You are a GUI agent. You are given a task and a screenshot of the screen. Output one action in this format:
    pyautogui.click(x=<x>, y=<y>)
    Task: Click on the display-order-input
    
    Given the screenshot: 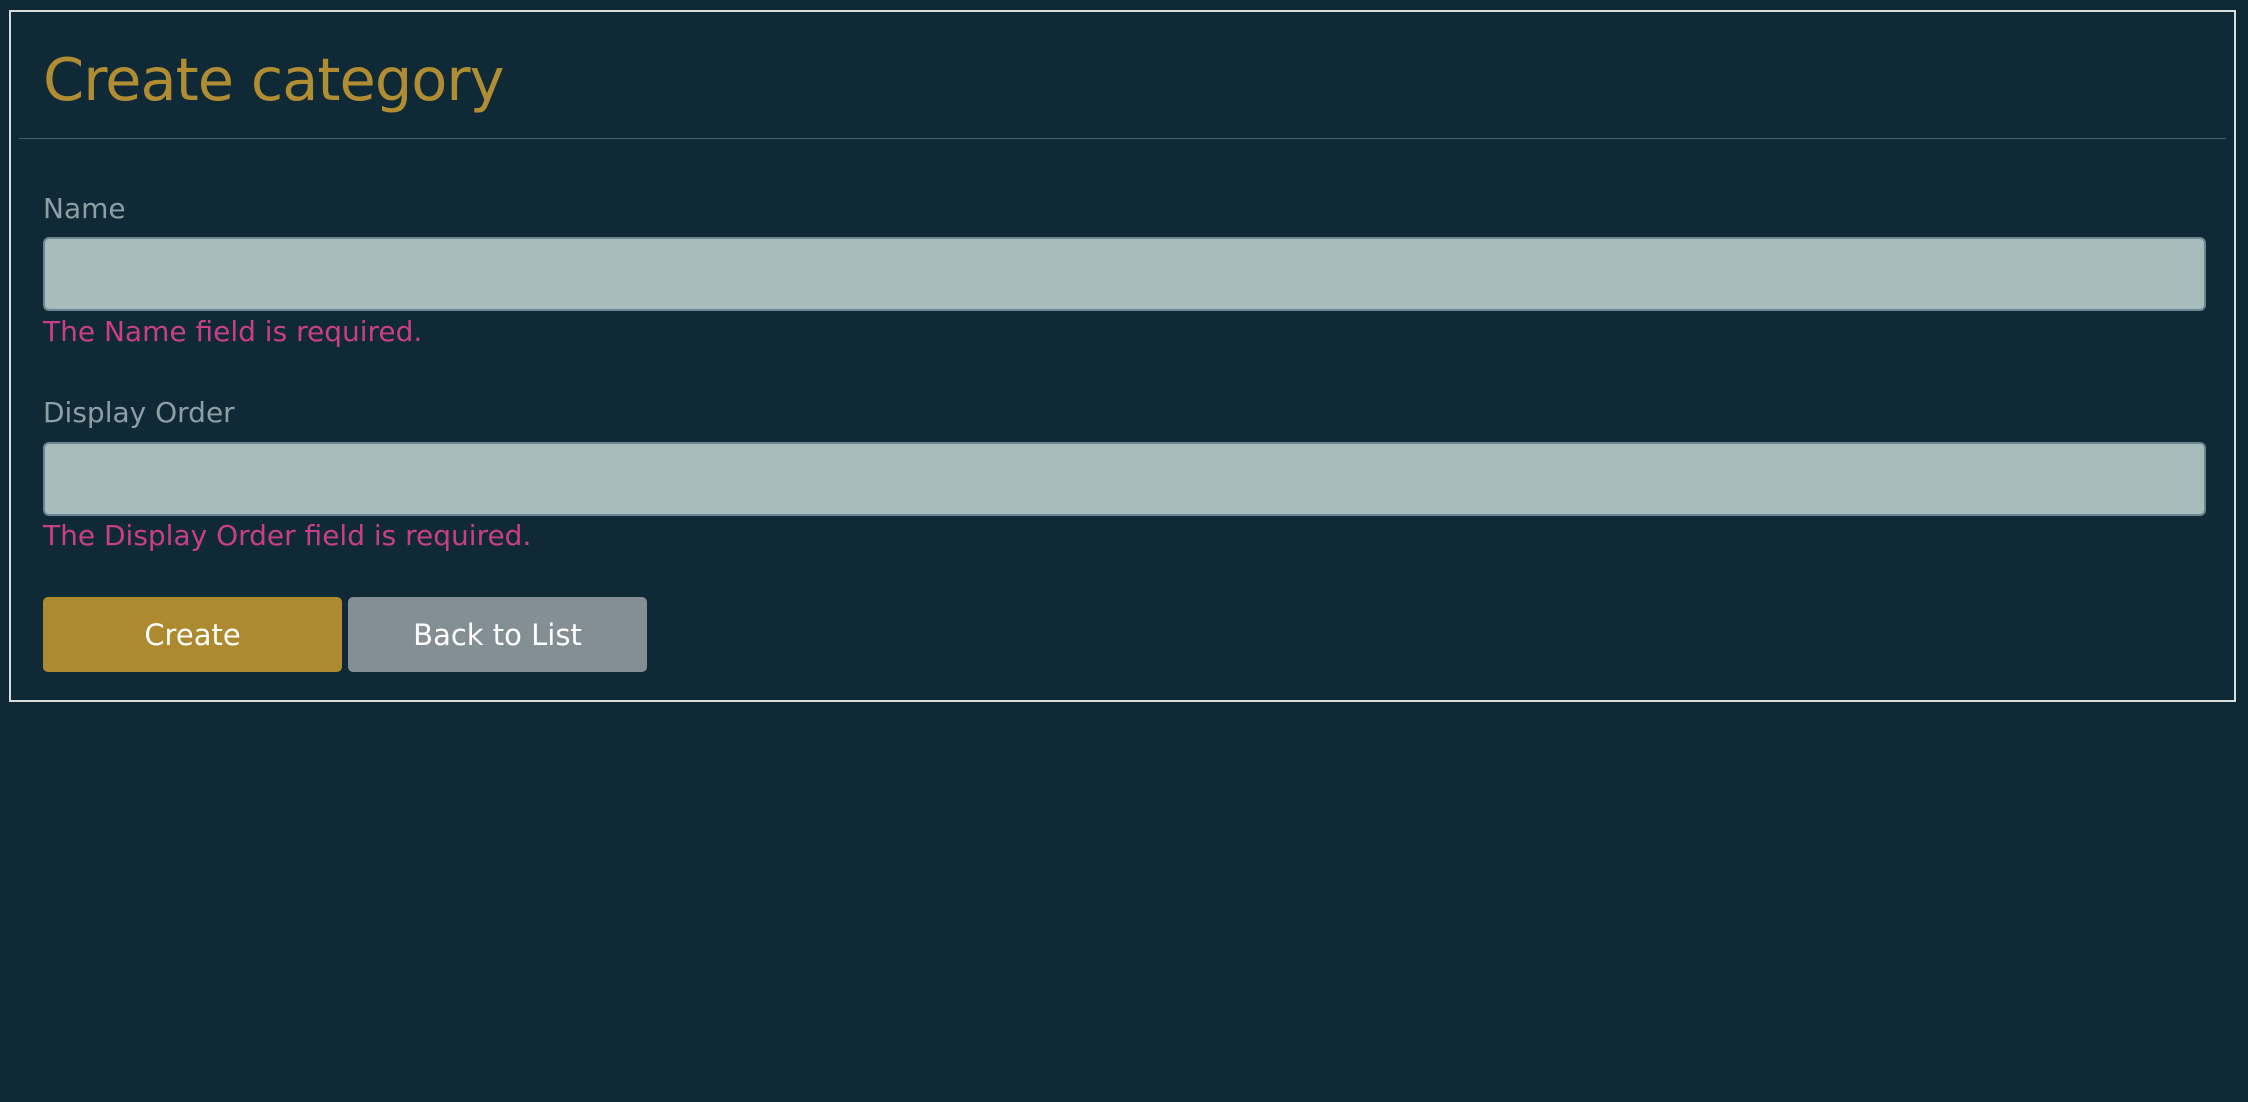 What is the action you would take?
    pyautogui.click(x=1124, y=479)
    